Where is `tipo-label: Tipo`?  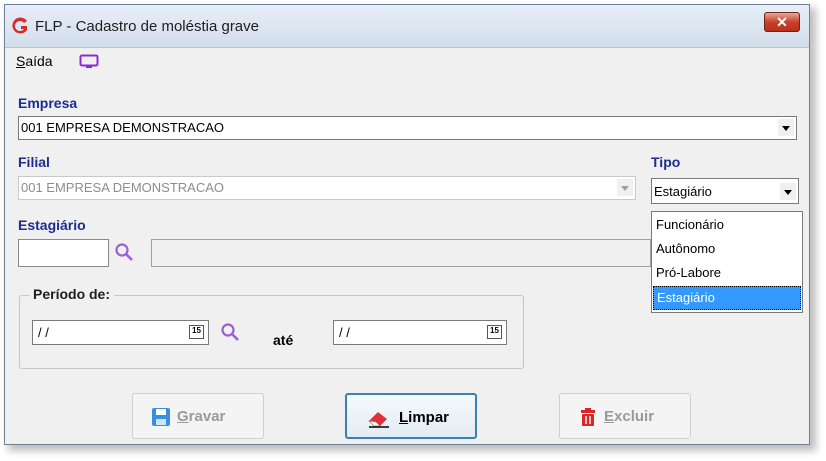
tipo-label: Tipo is located at coordinates (666, 162).